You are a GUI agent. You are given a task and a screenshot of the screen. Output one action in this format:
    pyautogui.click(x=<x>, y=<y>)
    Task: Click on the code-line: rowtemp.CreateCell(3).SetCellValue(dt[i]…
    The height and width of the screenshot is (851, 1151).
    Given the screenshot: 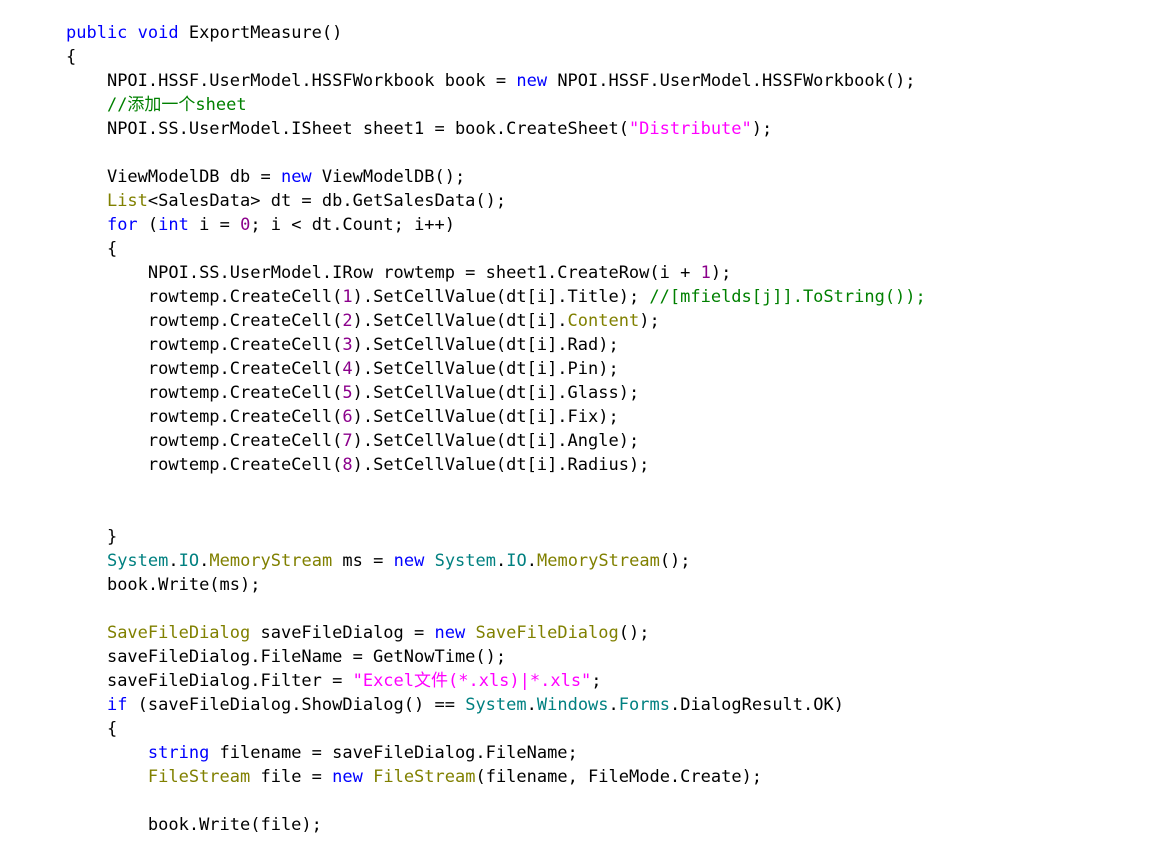 What is the action you would take?
    pyautogui.click(x=575, y=345)
    